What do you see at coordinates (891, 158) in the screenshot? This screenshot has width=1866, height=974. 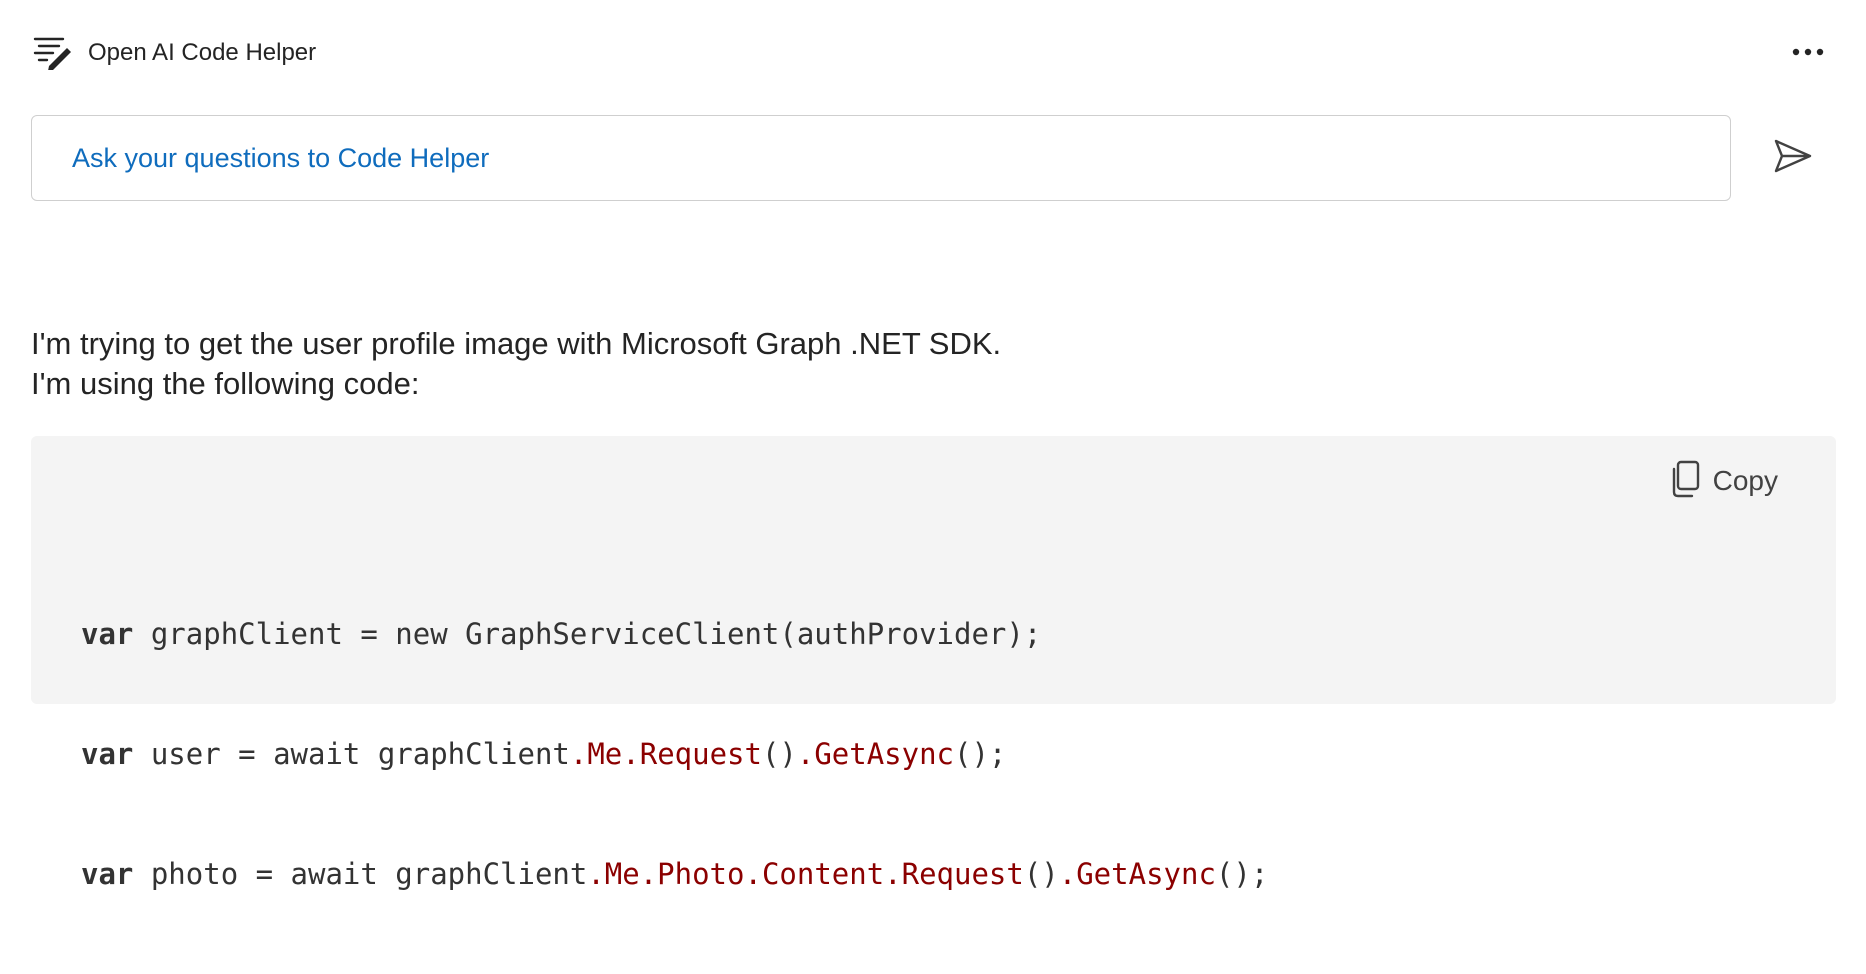 I see `question-input` at bounding box center [891, 158].